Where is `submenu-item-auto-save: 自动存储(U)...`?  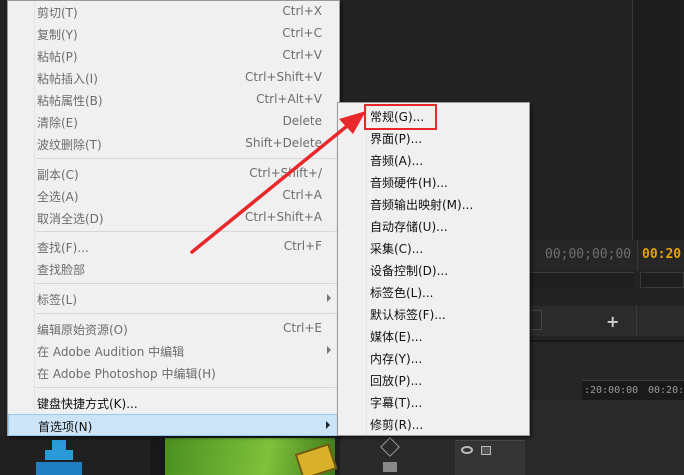 submenu-item-auto-save: 自动存储(U)... is located at coordinates (433, 226).